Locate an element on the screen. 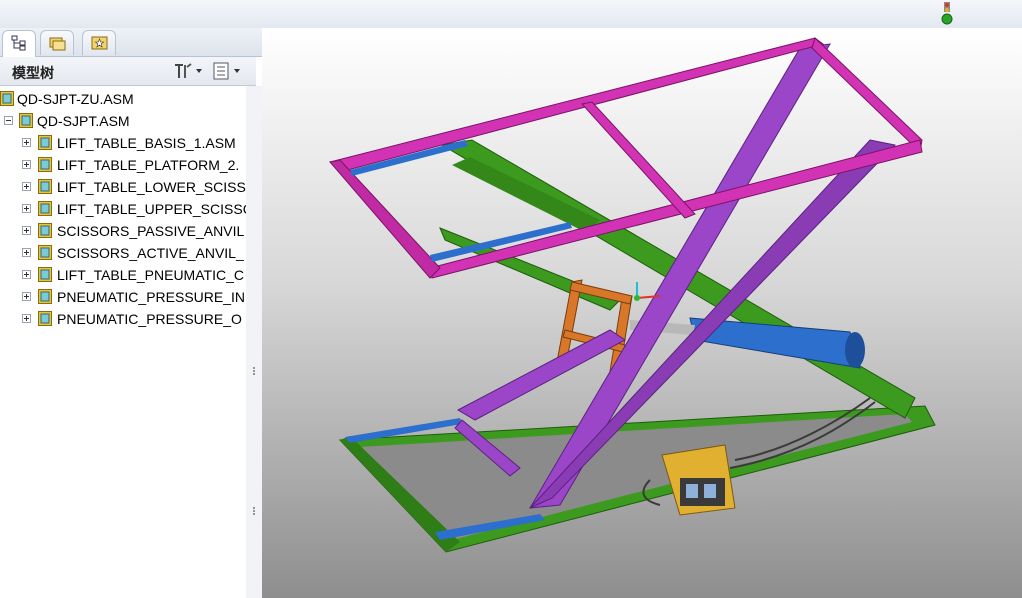 This screenshot has height=598, width=1022. favorites-tab-icon is located at coordinates (99, 43).